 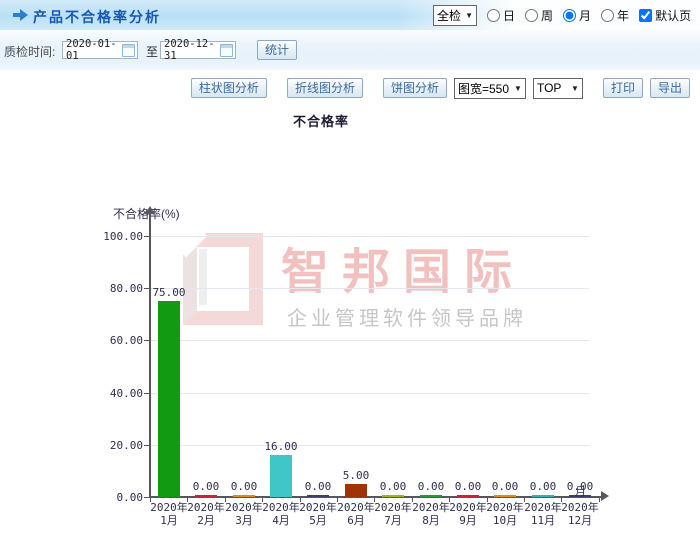 What do you see at coordinates (244, 486) in the screenshot?
I see `bar-value-label: 0.00` at bounding box center [244, 486].